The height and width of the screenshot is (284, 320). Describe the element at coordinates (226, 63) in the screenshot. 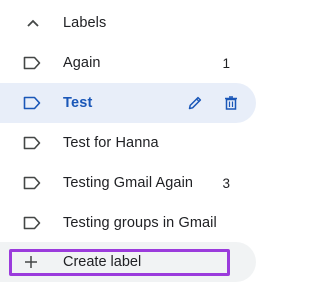

I see `label-item-count: 1` at that location.